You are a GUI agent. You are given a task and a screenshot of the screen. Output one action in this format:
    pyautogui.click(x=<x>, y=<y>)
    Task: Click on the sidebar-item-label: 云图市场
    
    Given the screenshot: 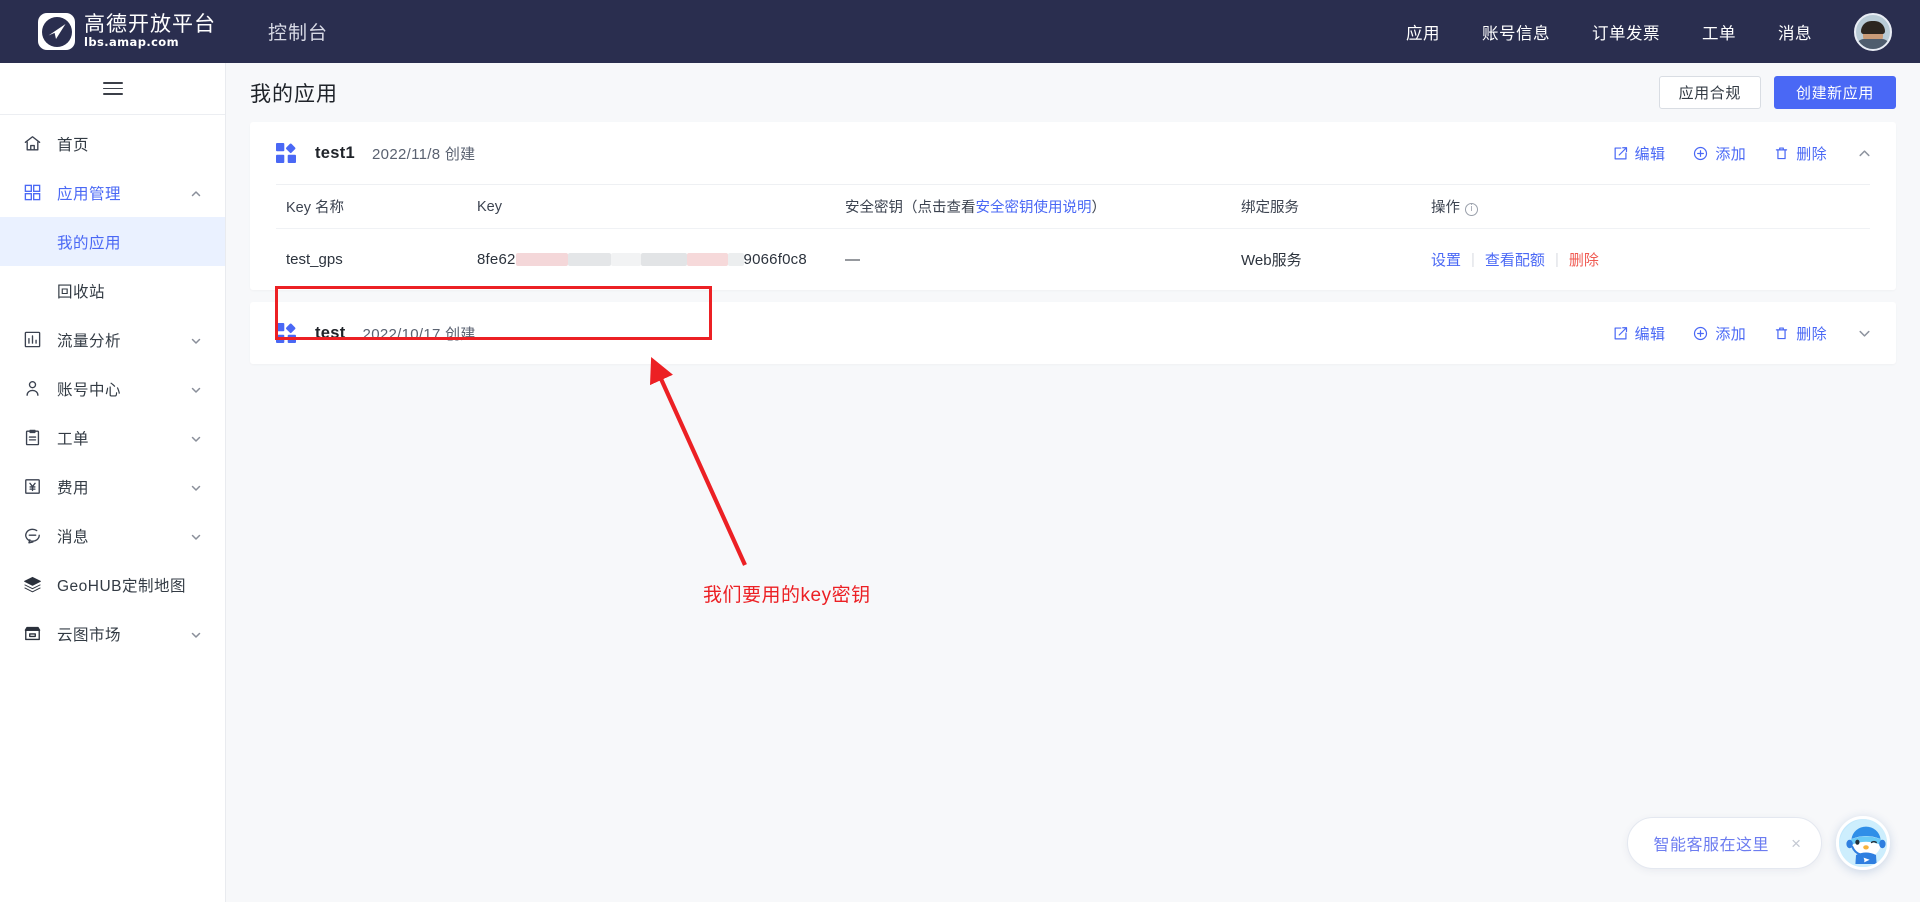 What is the action you would take?
    pyautogui.click(x=89, y=635)
    